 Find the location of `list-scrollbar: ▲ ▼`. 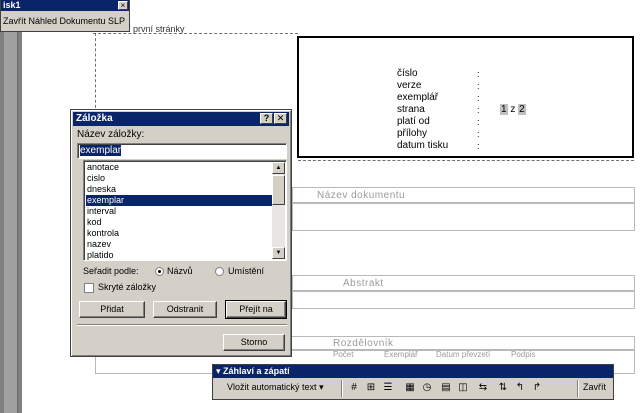

list-scrollbar: ▲ ▼ is located at coordinates (278, 210).